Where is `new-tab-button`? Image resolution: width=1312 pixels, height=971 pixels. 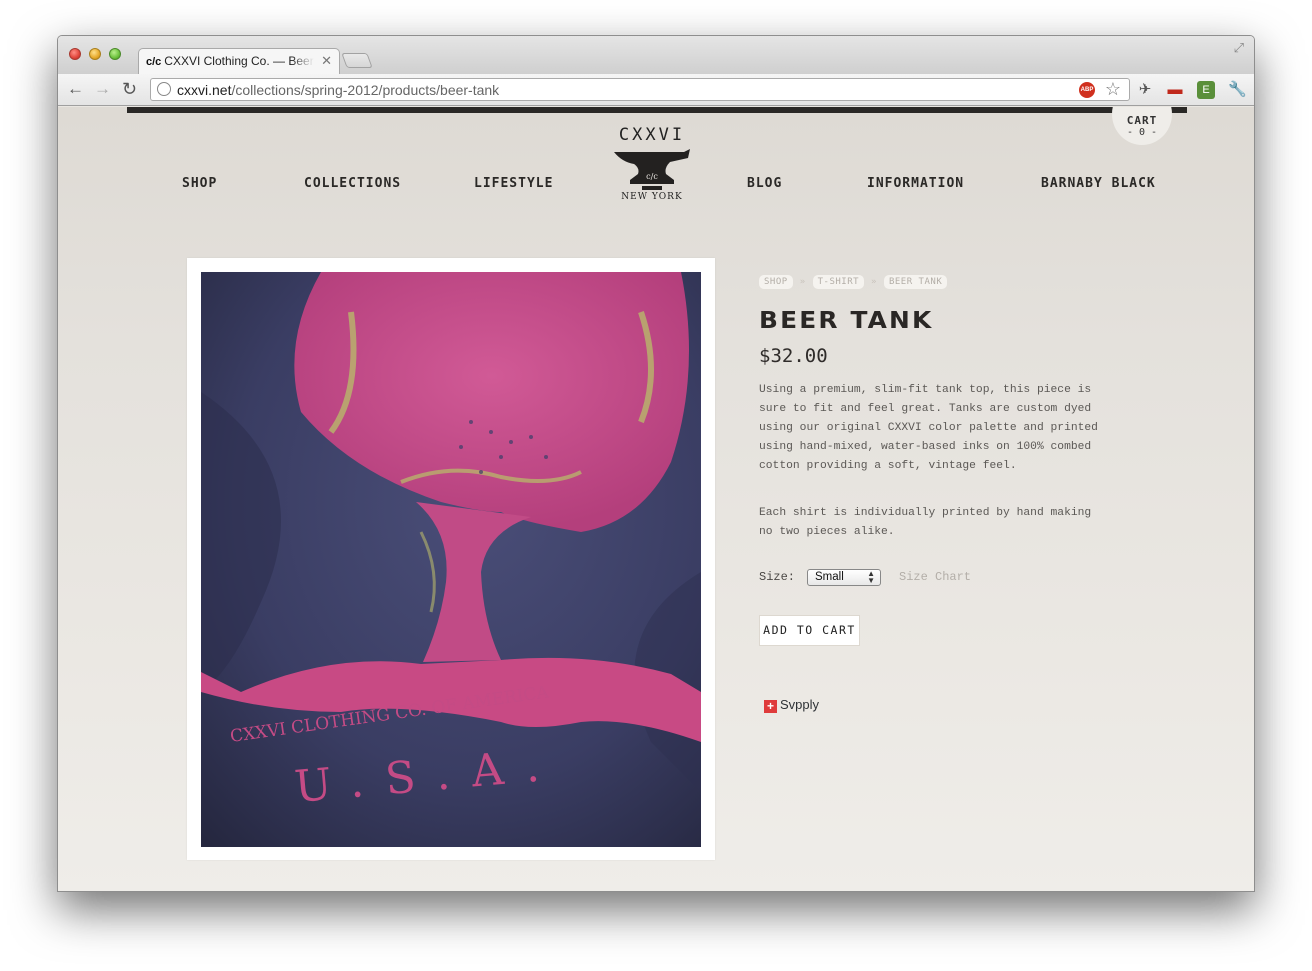
new-tab-button is located at coordinates (357, 60).